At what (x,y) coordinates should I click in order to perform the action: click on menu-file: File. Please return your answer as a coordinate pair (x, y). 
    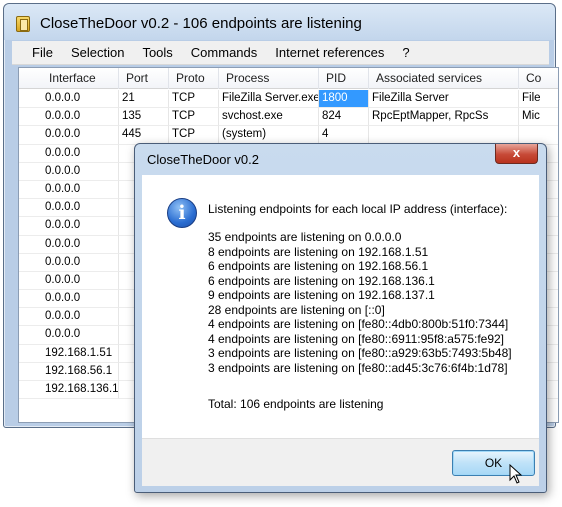
    Looking at the image, I should click on (37, 53).